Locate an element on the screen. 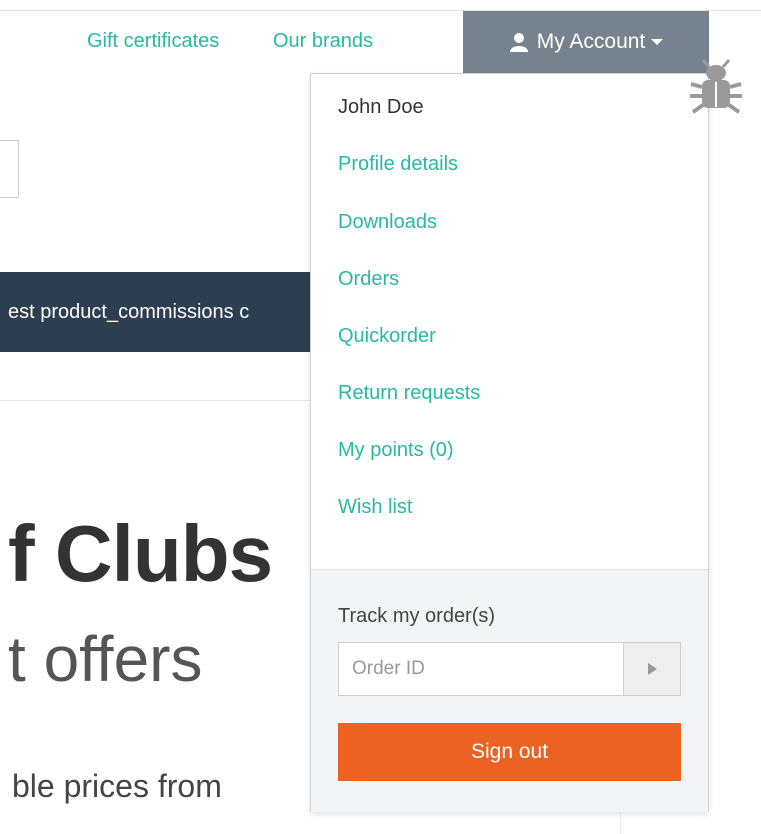 This screenshot has height=834, width=761. sign-out-button: Sign out is located at coordinates (509, 752).